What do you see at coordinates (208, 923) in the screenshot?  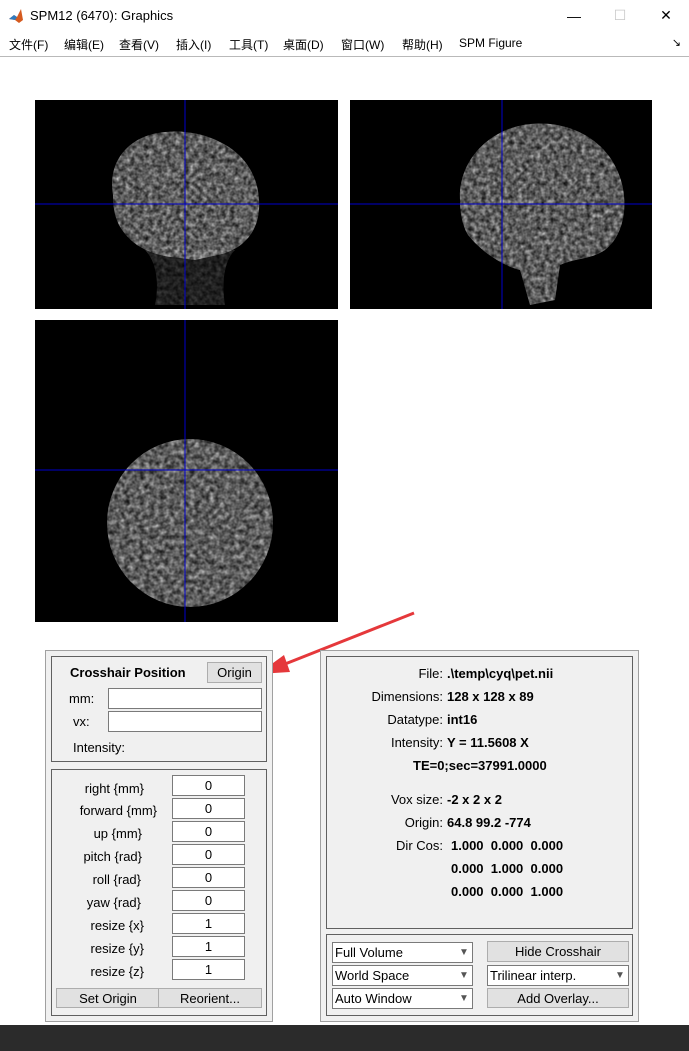 I see `resize-x-field: 1` at bounding box center [208, 923].